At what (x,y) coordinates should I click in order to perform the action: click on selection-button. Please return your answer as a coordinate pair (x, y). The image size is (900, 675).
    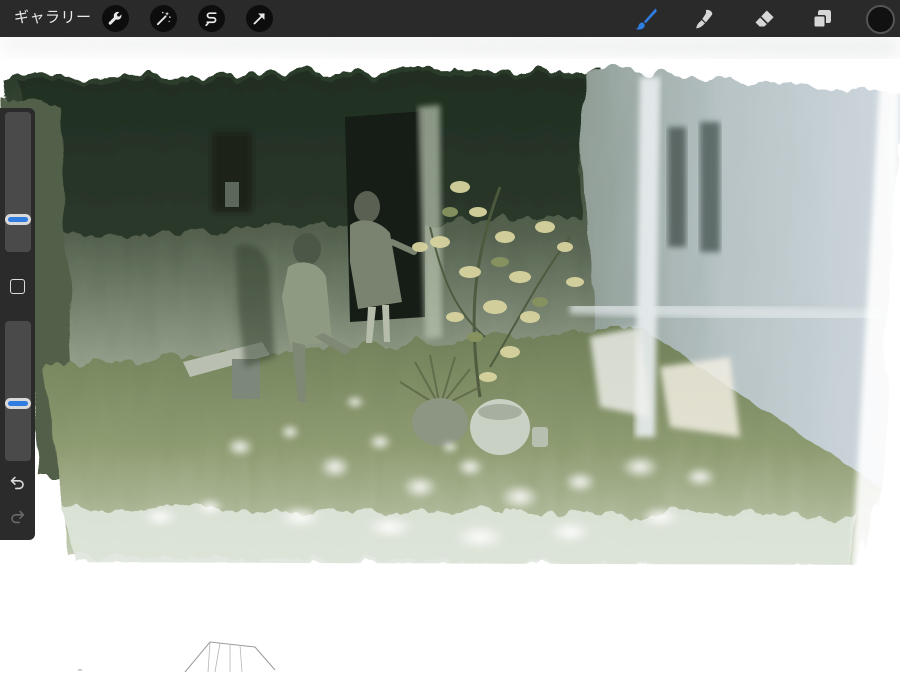
    Looking at the image, I should click on (211, 18).